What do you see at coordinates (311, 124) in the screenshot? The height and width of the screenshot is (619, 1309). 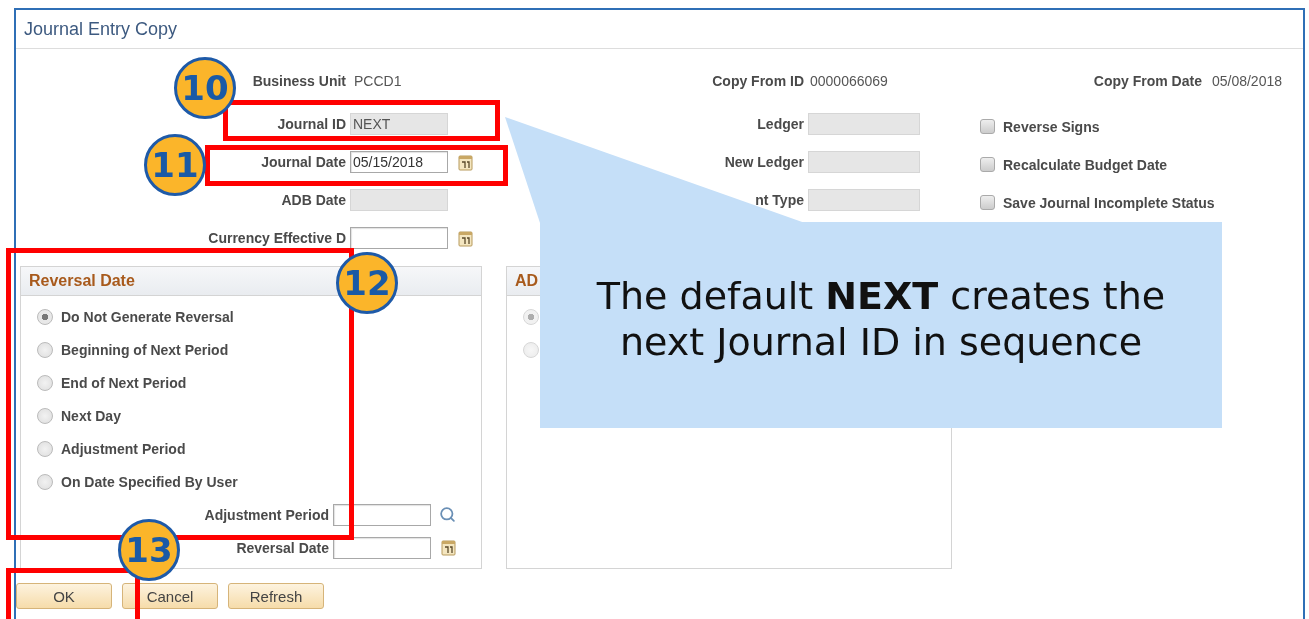 I see `field-label: Journal ID` at bounding box center [311, 124].